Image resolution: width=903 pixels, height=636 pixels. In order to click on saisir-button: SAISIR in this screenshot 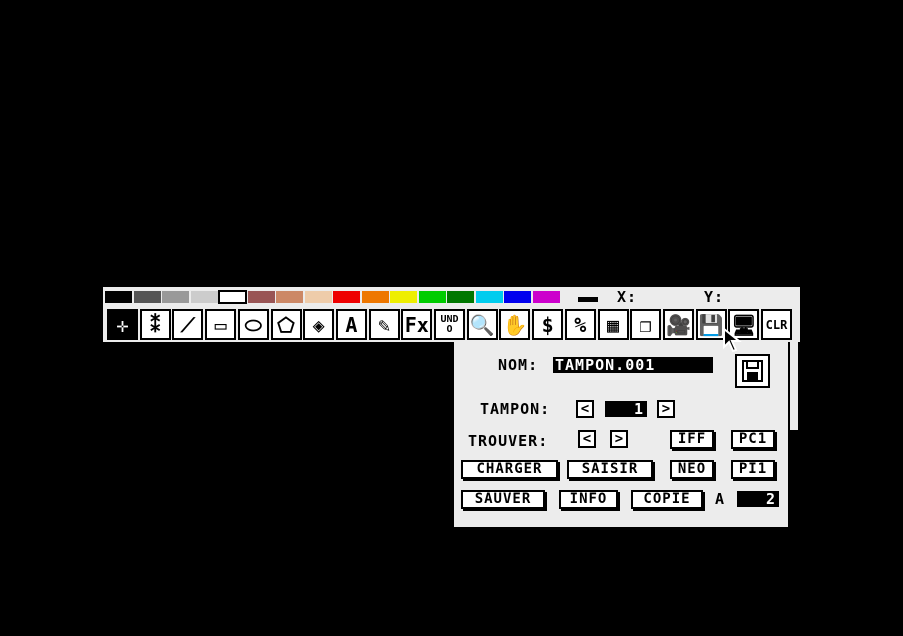, I will do `click(610, 469)`.